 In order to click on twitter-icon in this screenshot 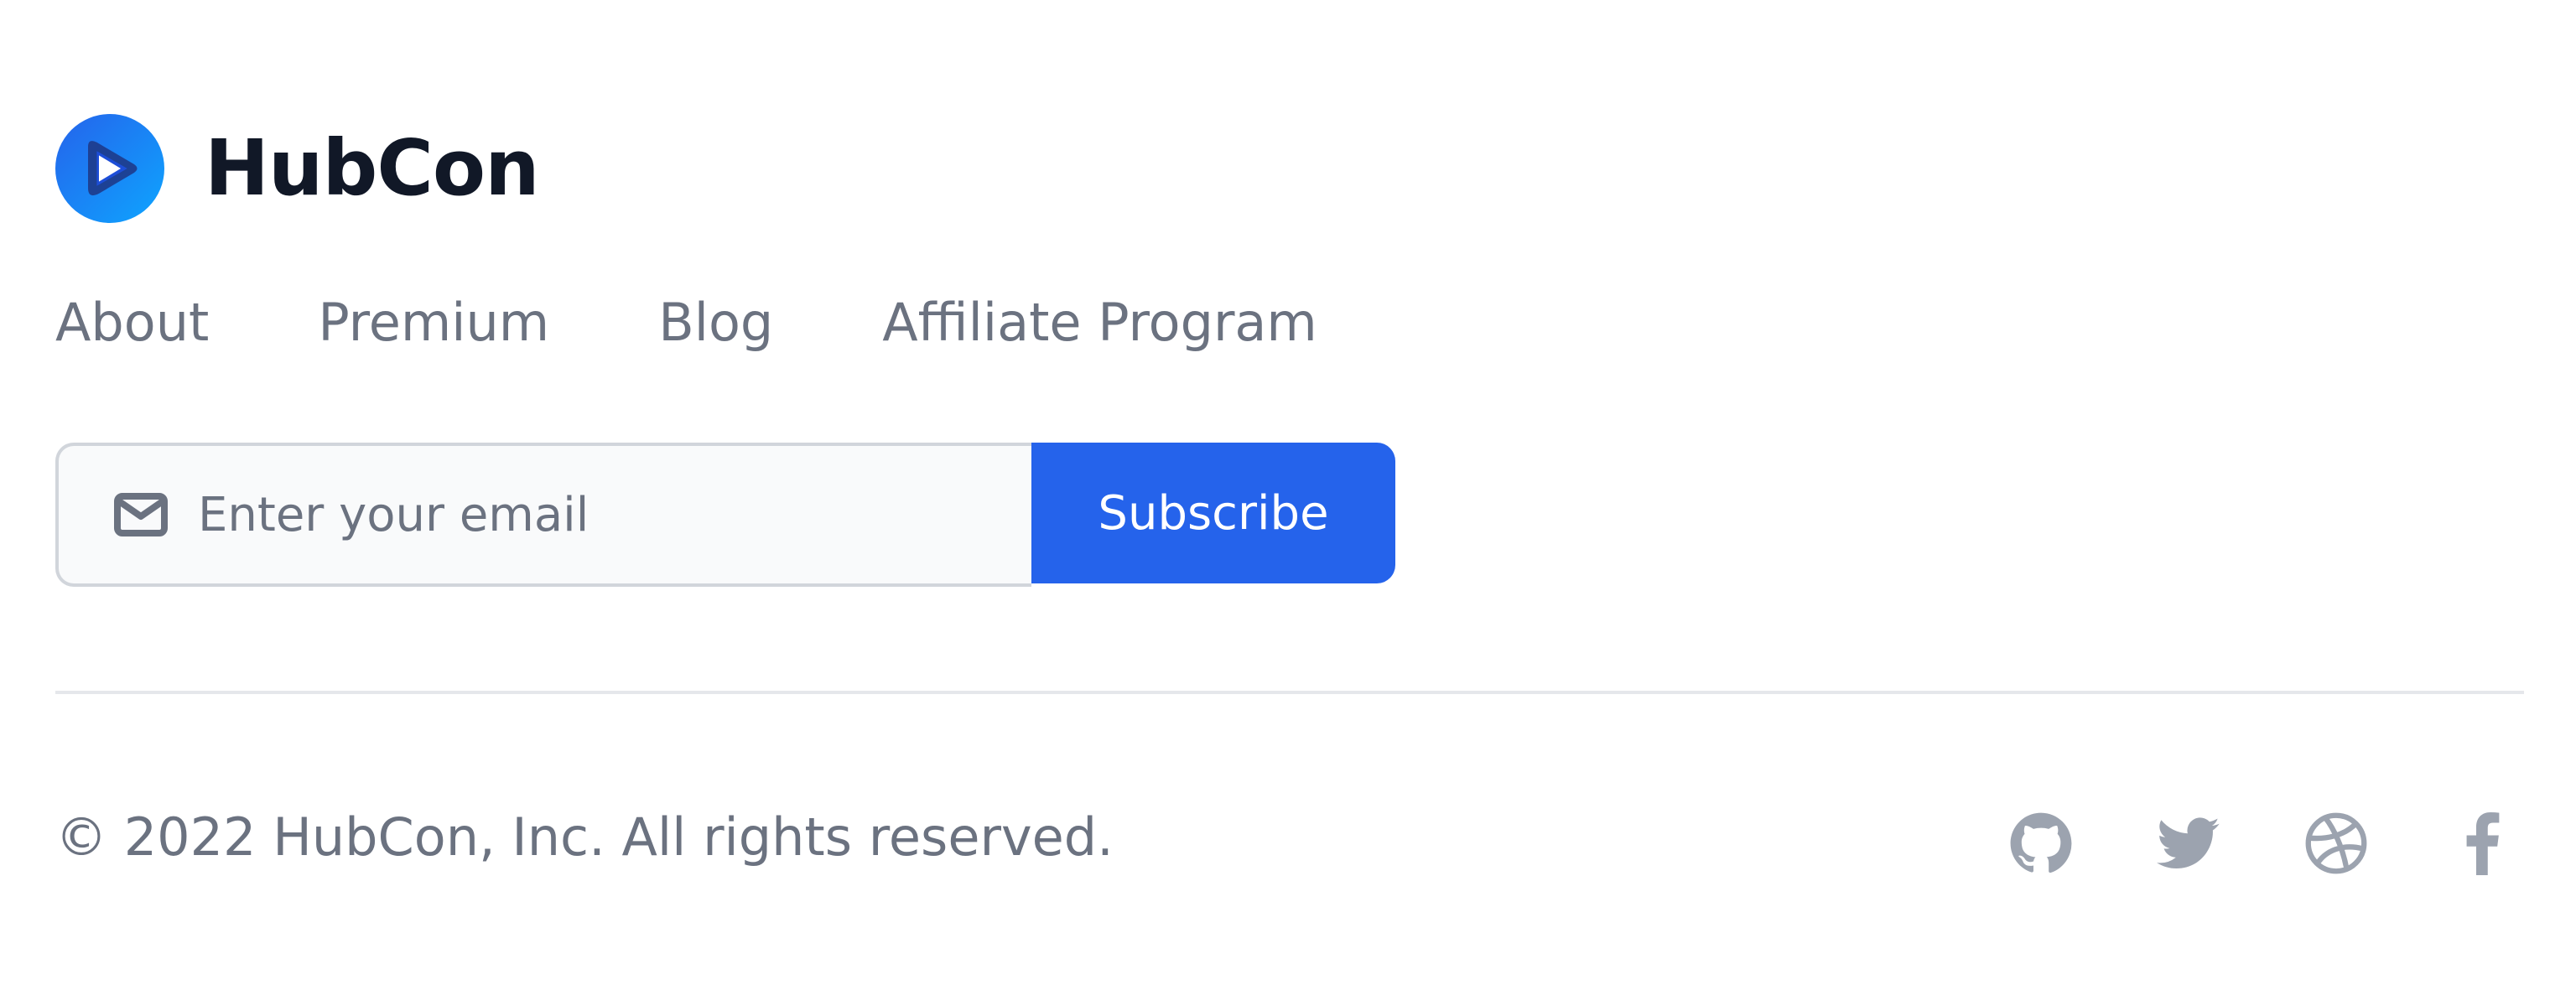, I will do `click(2188, 842)`.